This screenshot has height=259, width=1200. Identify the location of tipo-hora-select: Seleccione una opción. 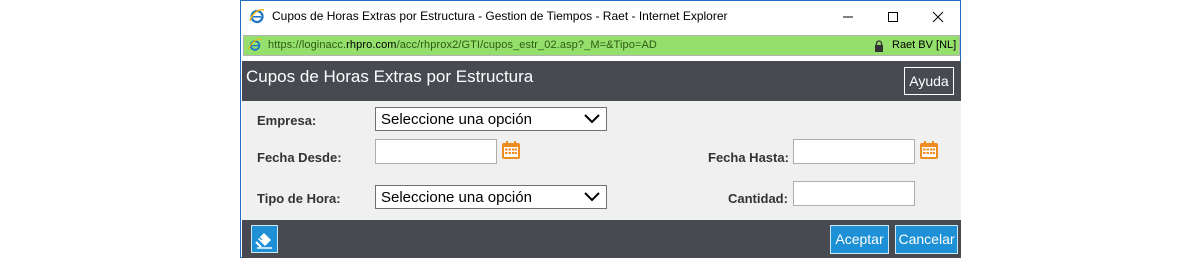
(491, 197).